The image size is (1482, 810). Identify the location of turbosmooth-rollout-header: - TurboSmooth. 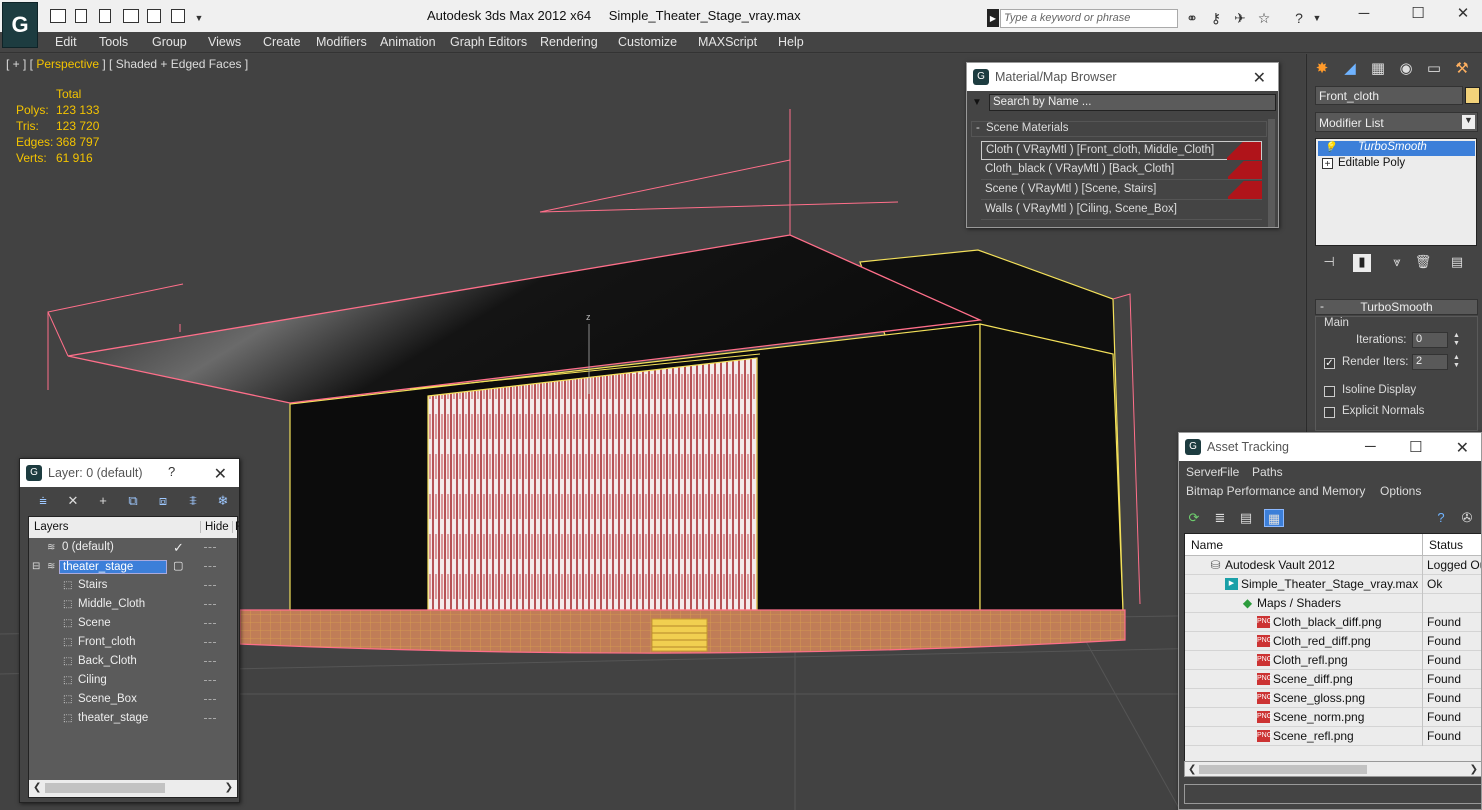
(1396, 307).